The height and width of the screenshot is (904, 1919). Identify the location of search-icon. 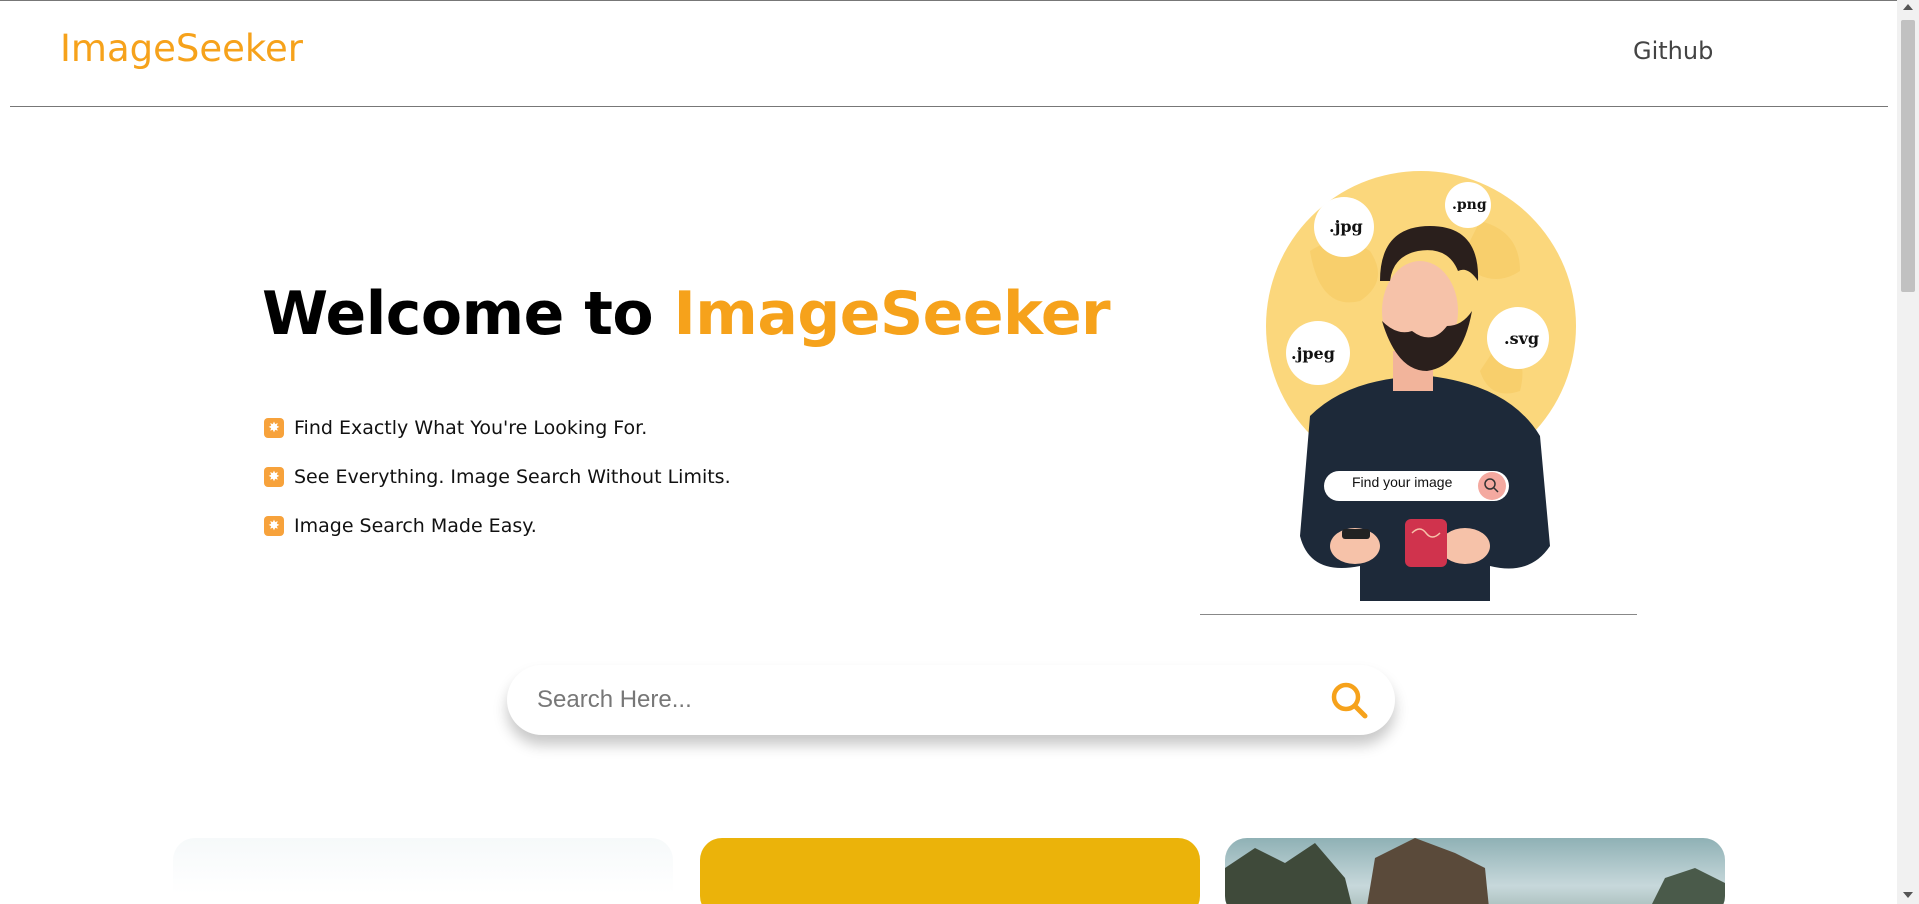
(1349, 700).